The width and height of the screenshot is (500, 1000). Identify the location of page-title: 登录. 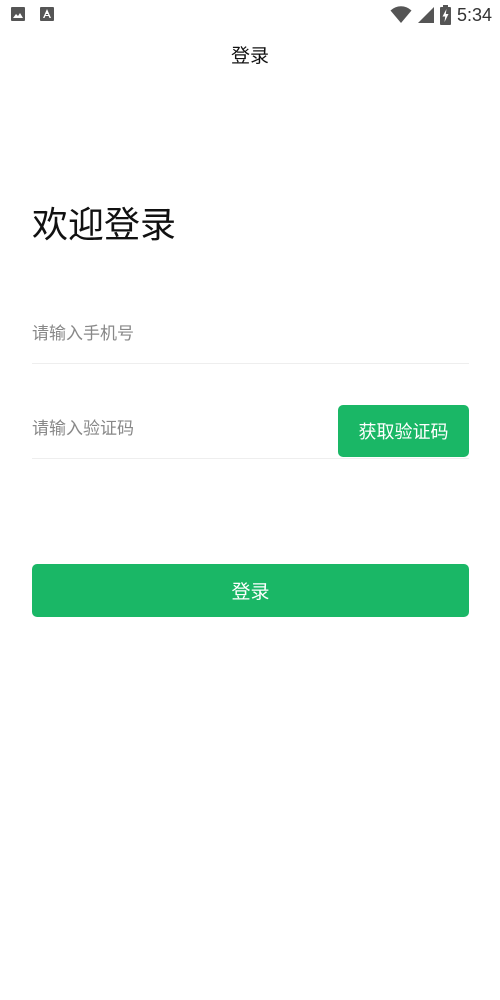
(249, 55).